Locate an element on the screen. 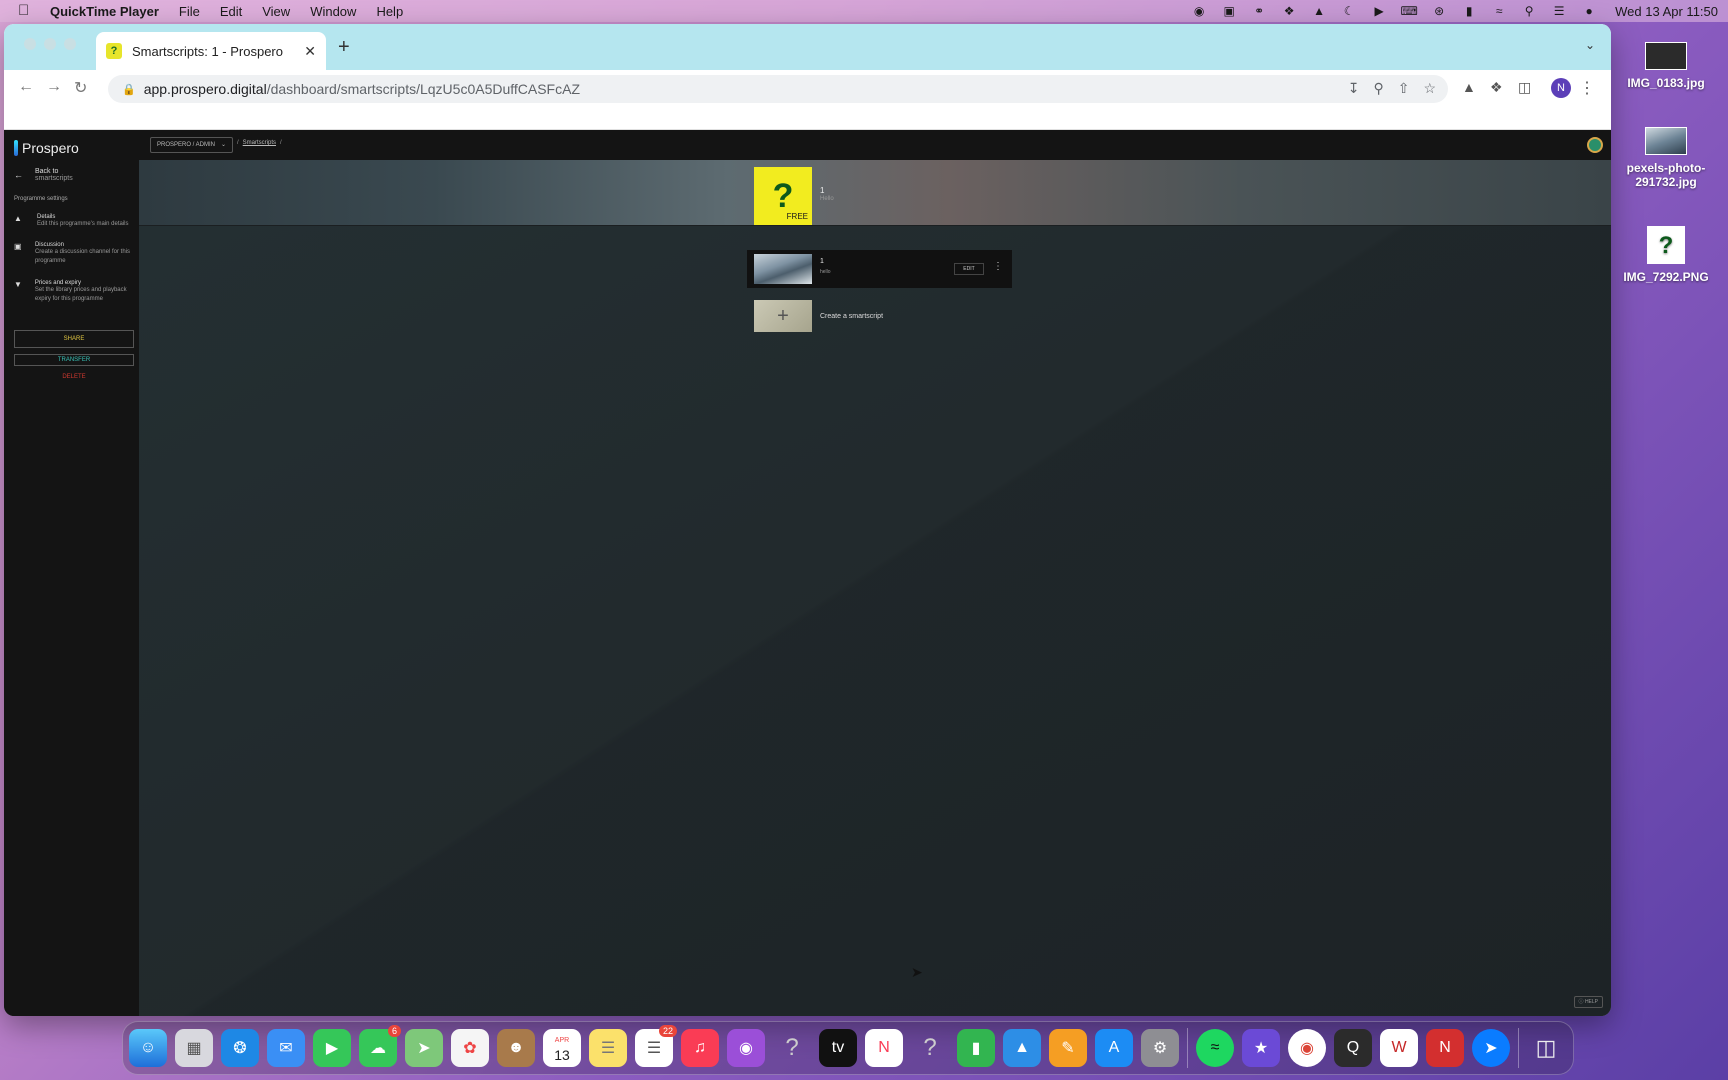 The image size is (1728, 1080). org-label: PROSPERO / ADMIN is located at coordinates (186, 145).